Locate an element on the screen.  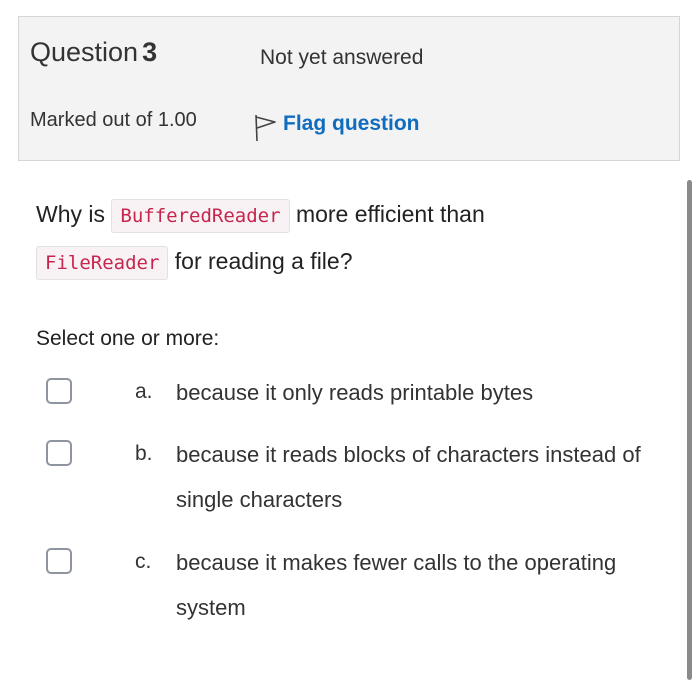
option-text: because it only reads printable bytes is located at coordinates (355, 392).